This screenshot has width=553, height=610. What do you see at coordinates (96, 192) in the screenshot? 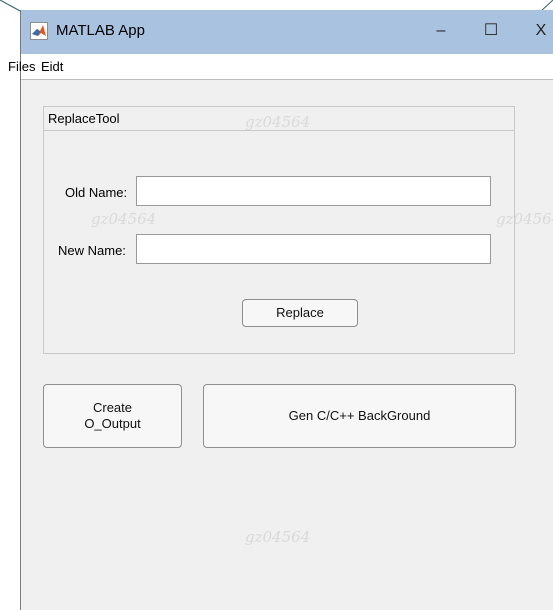
I see `old-name-label: Old Name:` at bounding box center [96, 192].